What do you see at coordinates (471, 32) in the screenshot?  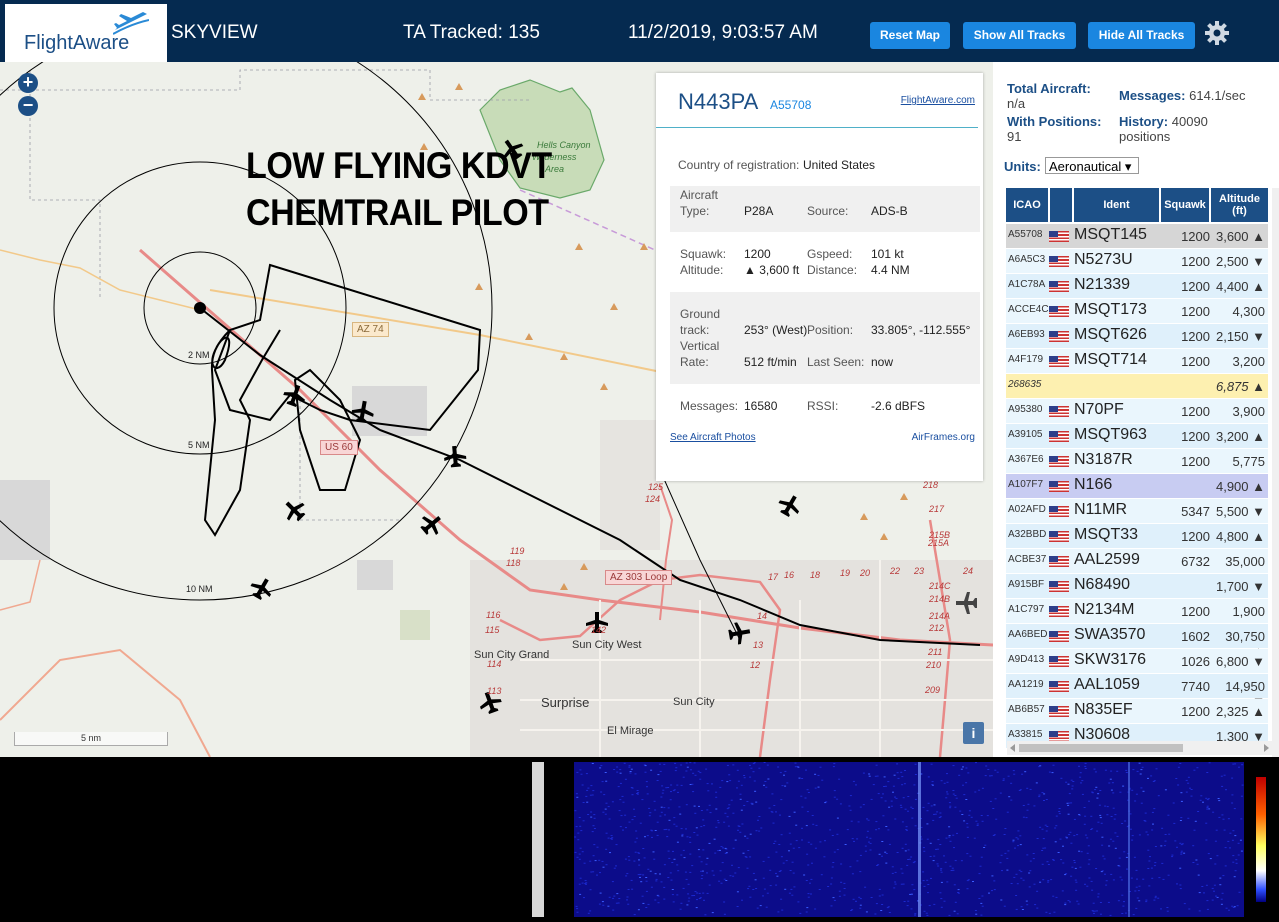 I see `tracked-count: TA Tracked: 135` at bounding box center [471, 32].